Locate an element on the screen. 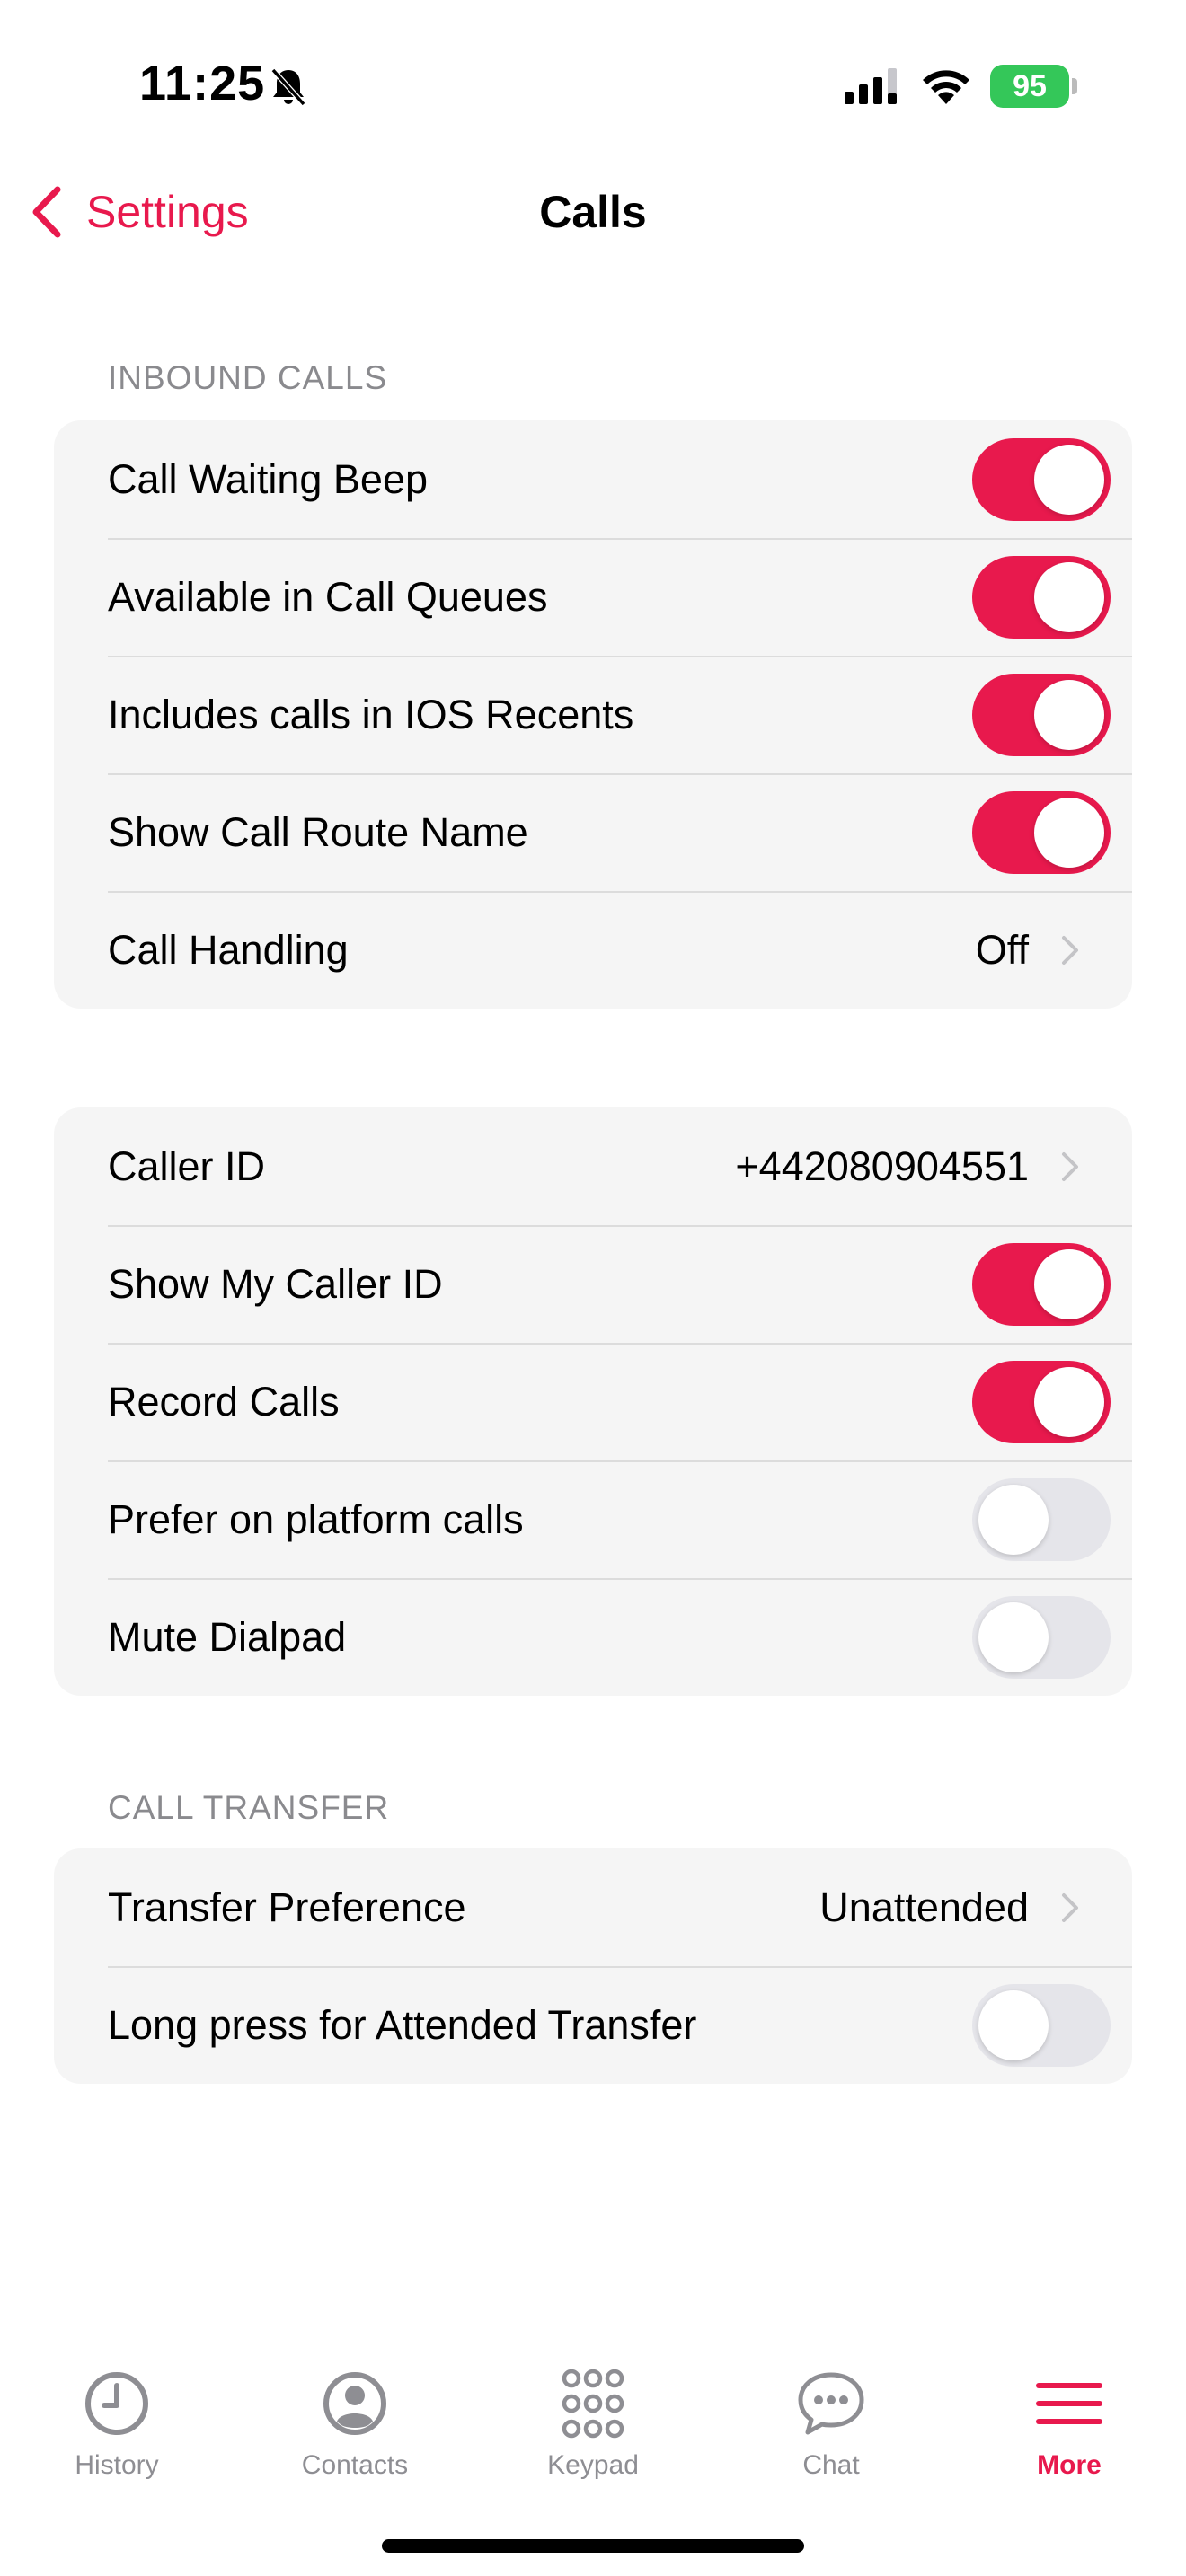 This screenshot has width=1186, height=2576. tab-bar: History Contacts Keypad Chat More is located at coordinates (593, 2425).